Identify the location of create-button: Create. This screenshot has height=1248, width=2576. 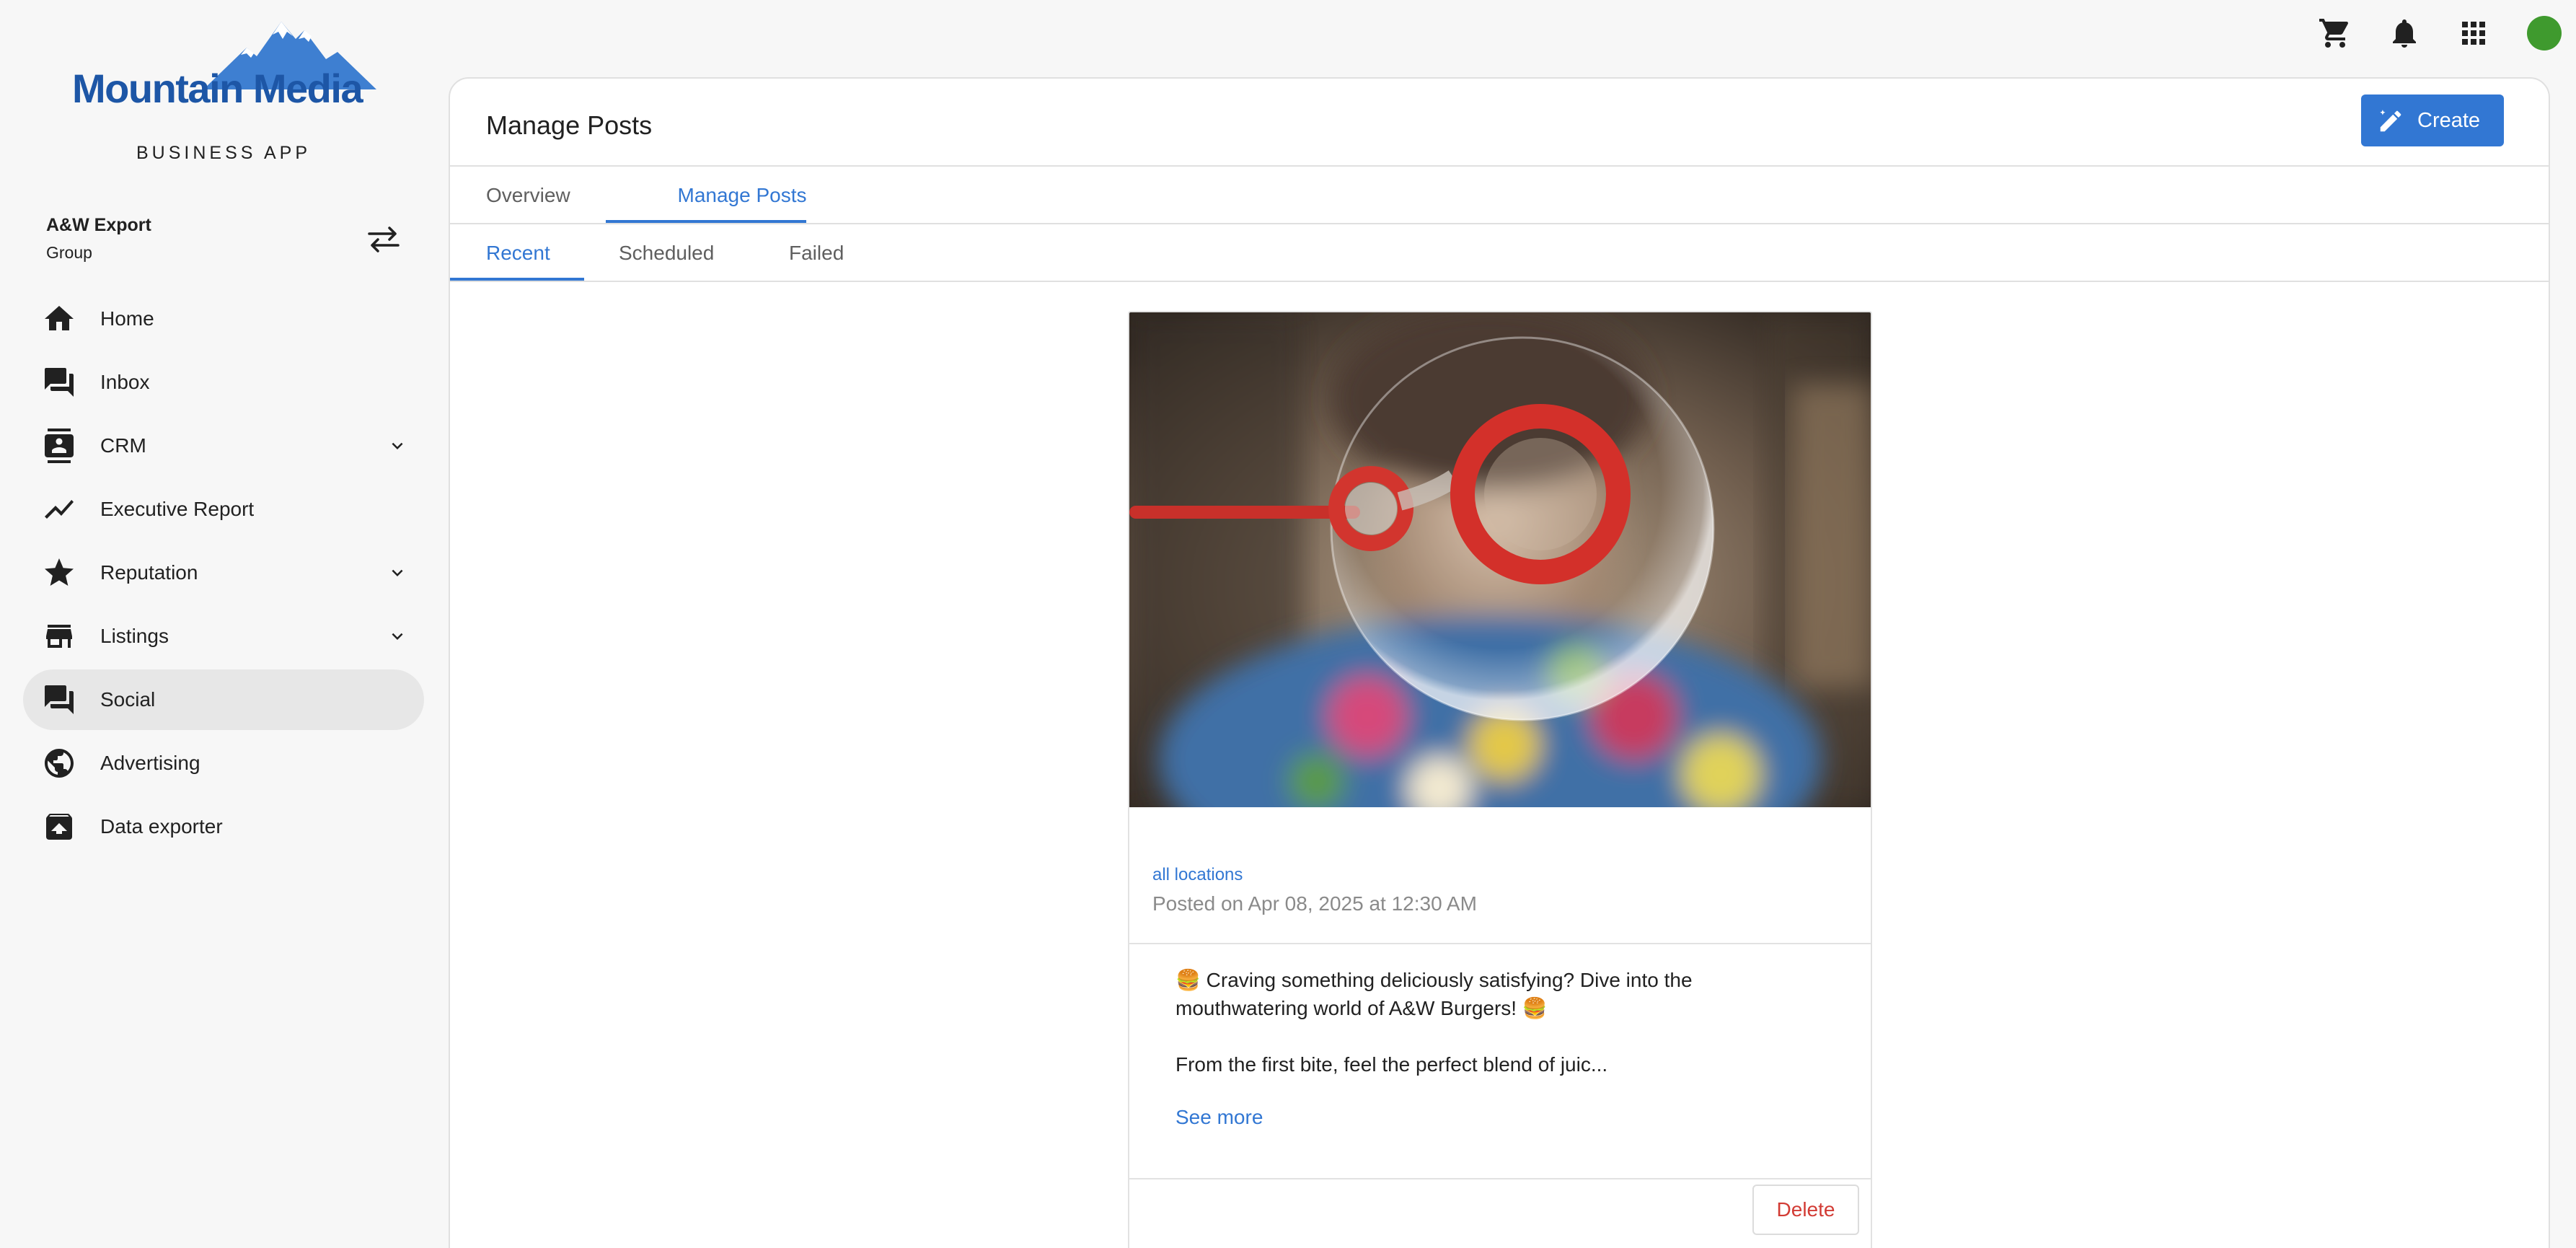
(2432, 120).